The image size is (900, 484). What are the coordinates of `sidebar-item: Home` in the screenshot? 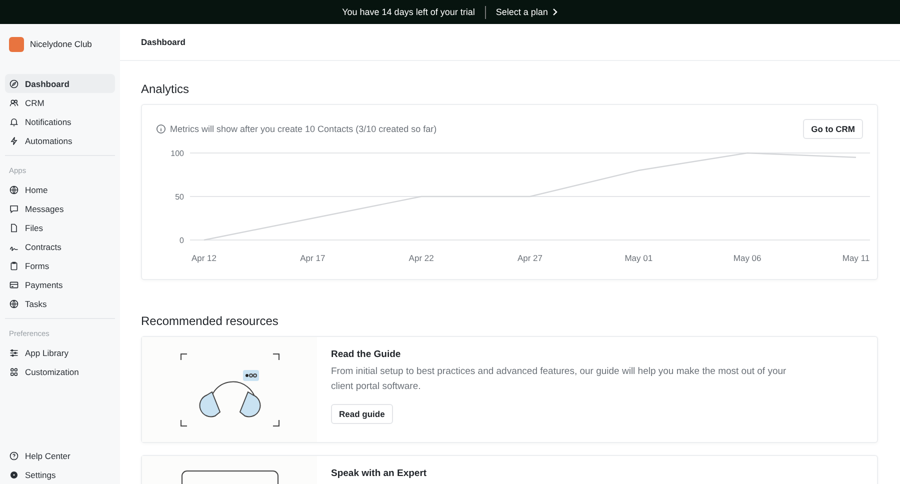 It's located at (60, 189).